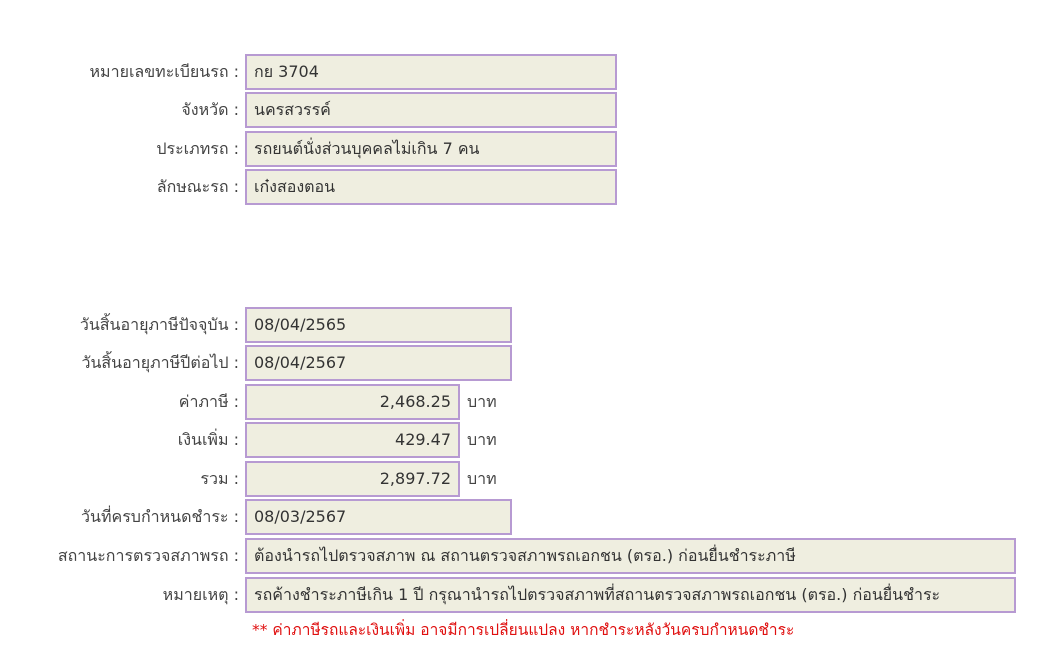 The height and width of the screenshot is (667, 1059). What do you see at coordinates (378, 363) in the screenshot?
I see `next-expiry-field: 08/04/2567` at bounding box center [378, 363].